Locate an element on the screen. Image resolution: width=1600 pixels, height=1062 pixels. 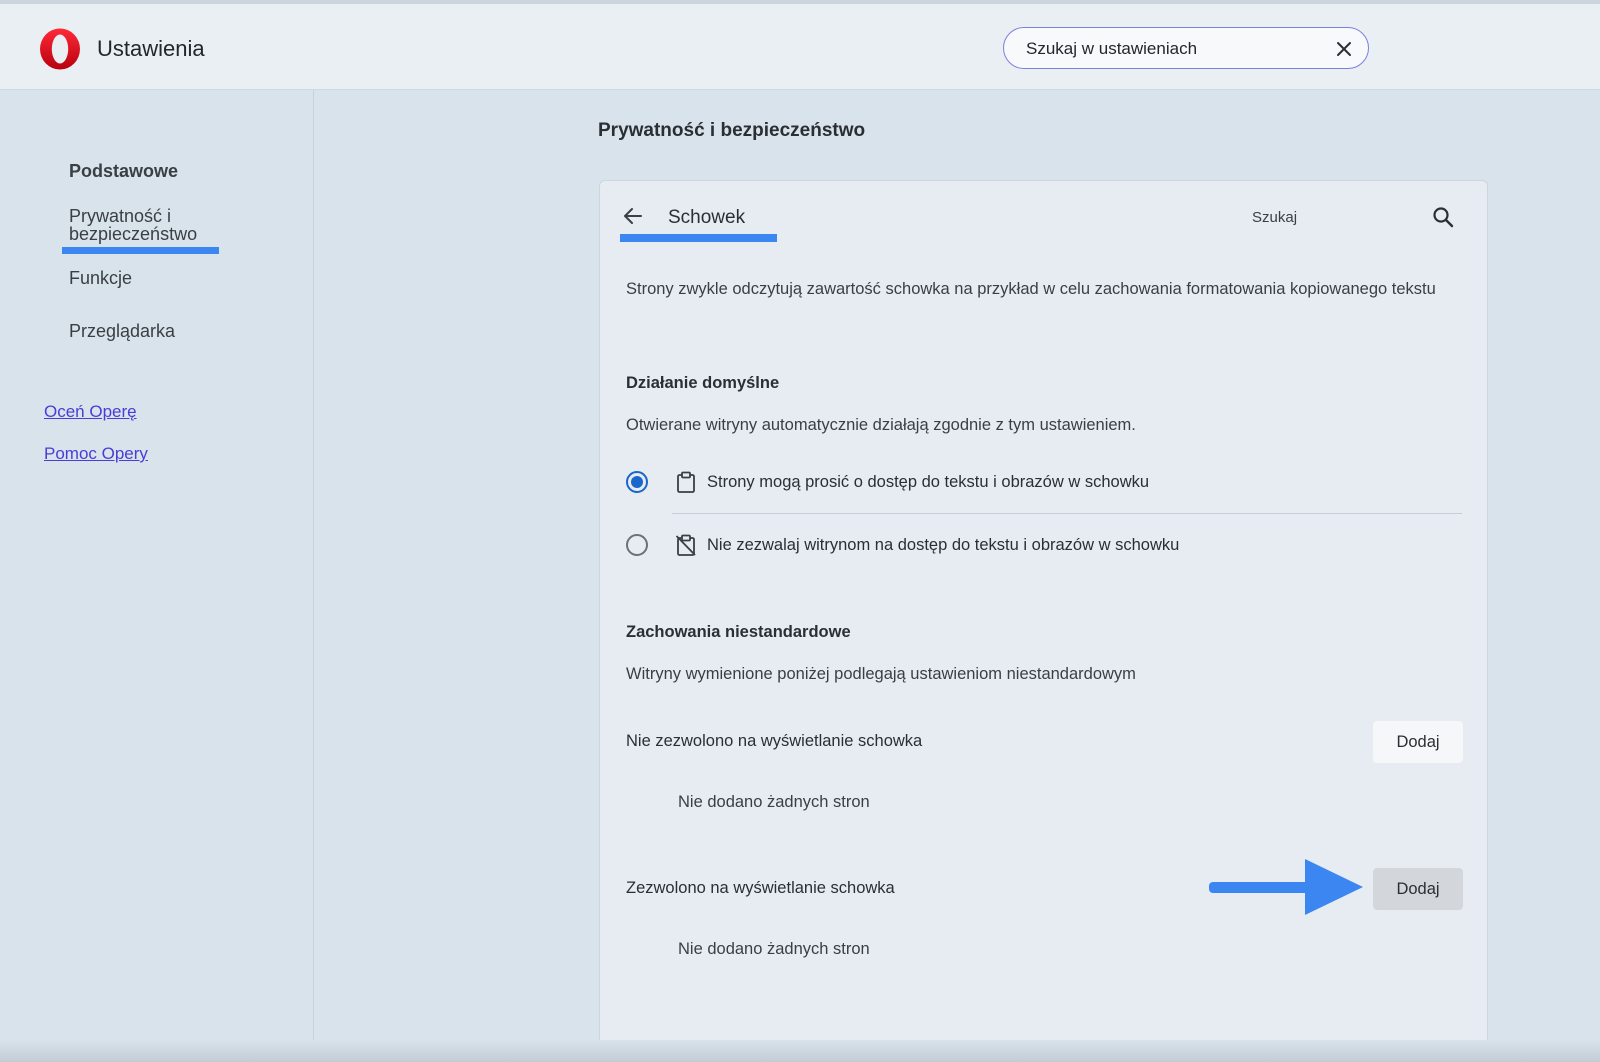
sidebar-item-label: Prywatność i is located at coordinates (120, 216).